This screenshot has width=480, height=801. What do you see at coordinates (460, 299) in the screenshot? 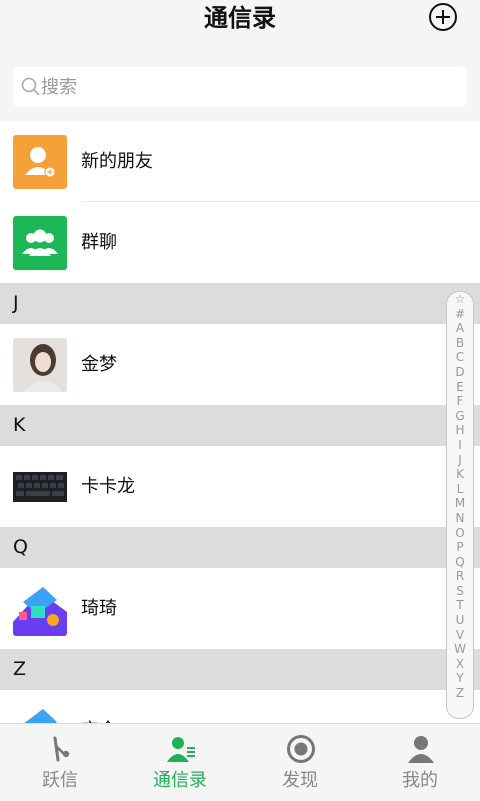
I see `index-letter: ☆` at bounding box center [460, 299].